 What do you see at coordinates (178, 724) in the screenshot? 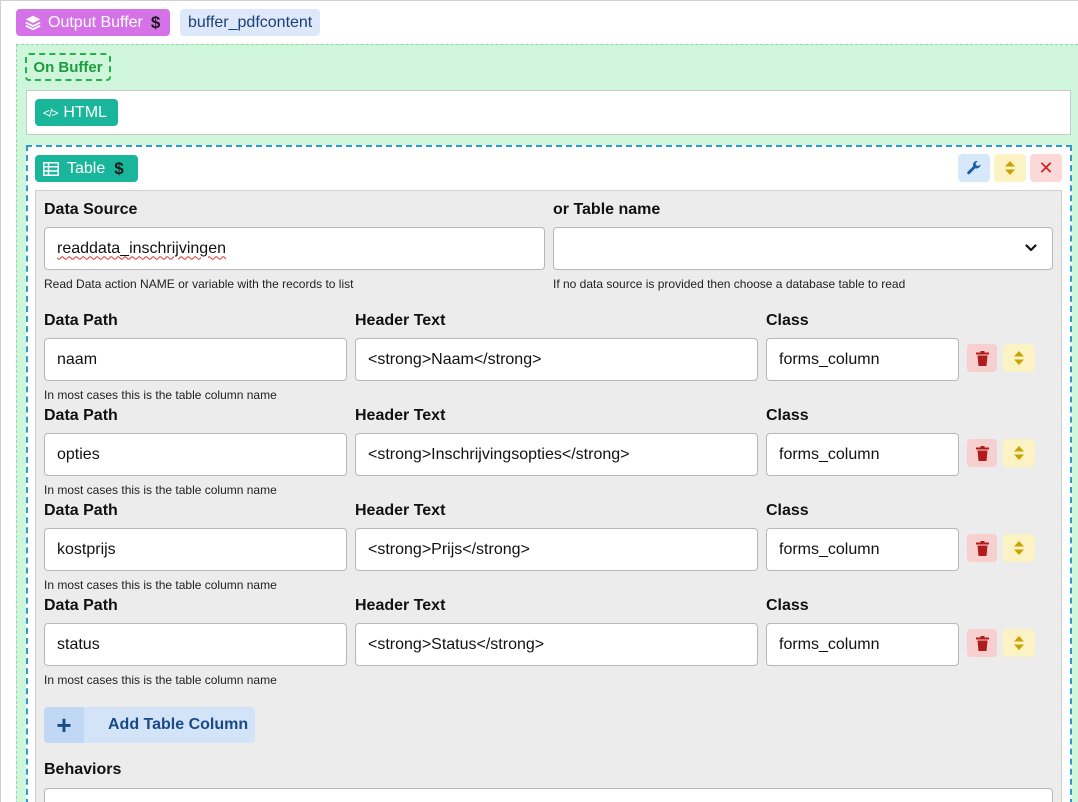
I see `add-table-column-label: Add Table Column` at bounding box center [178, 724].